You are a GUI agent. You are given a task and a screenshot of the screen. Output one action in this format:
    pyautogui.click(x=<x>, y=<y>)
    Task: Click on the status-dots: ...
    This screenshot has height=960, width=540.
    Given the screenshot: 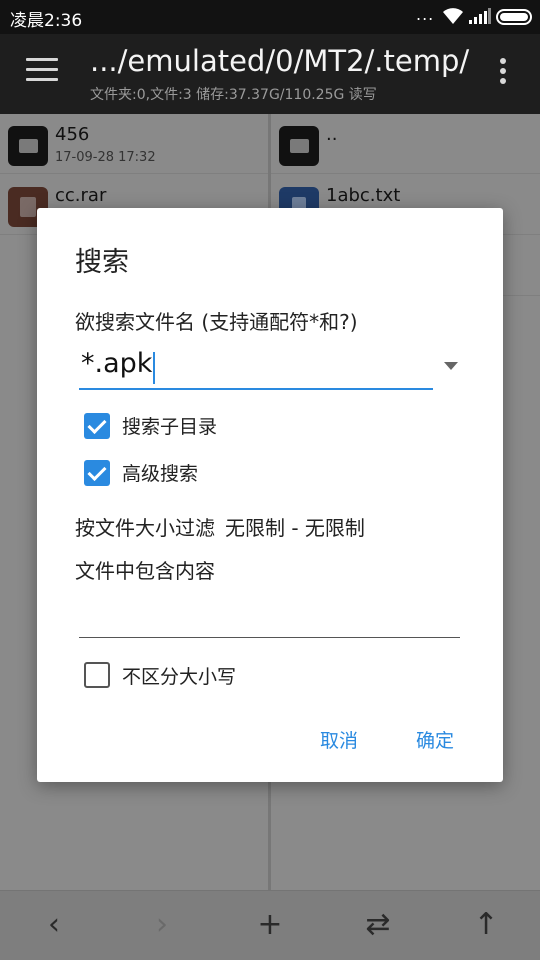 What is the action you would take?
    pyautogui.click(x=425, y=14)
    